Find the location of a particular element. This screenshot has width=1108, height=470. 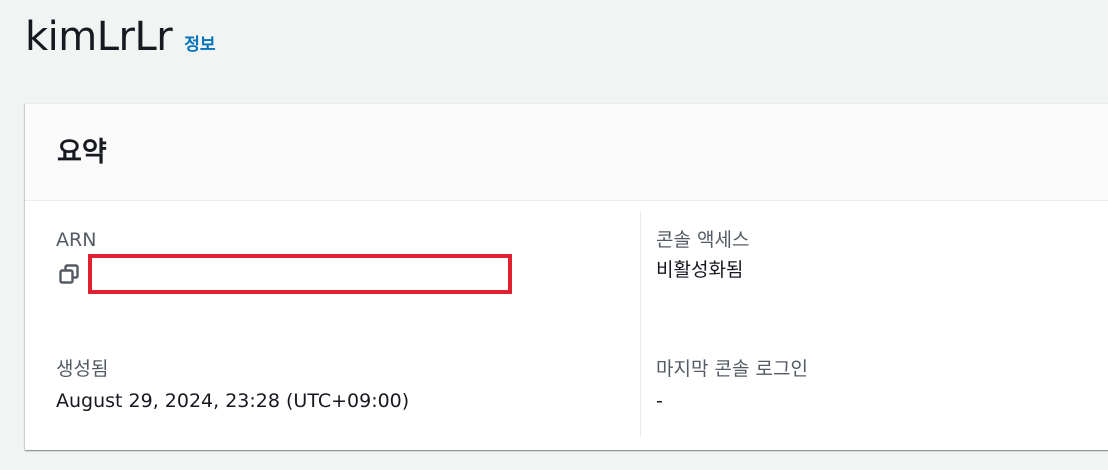

created-label: 생성됨 is located at coordinates (82, 369).